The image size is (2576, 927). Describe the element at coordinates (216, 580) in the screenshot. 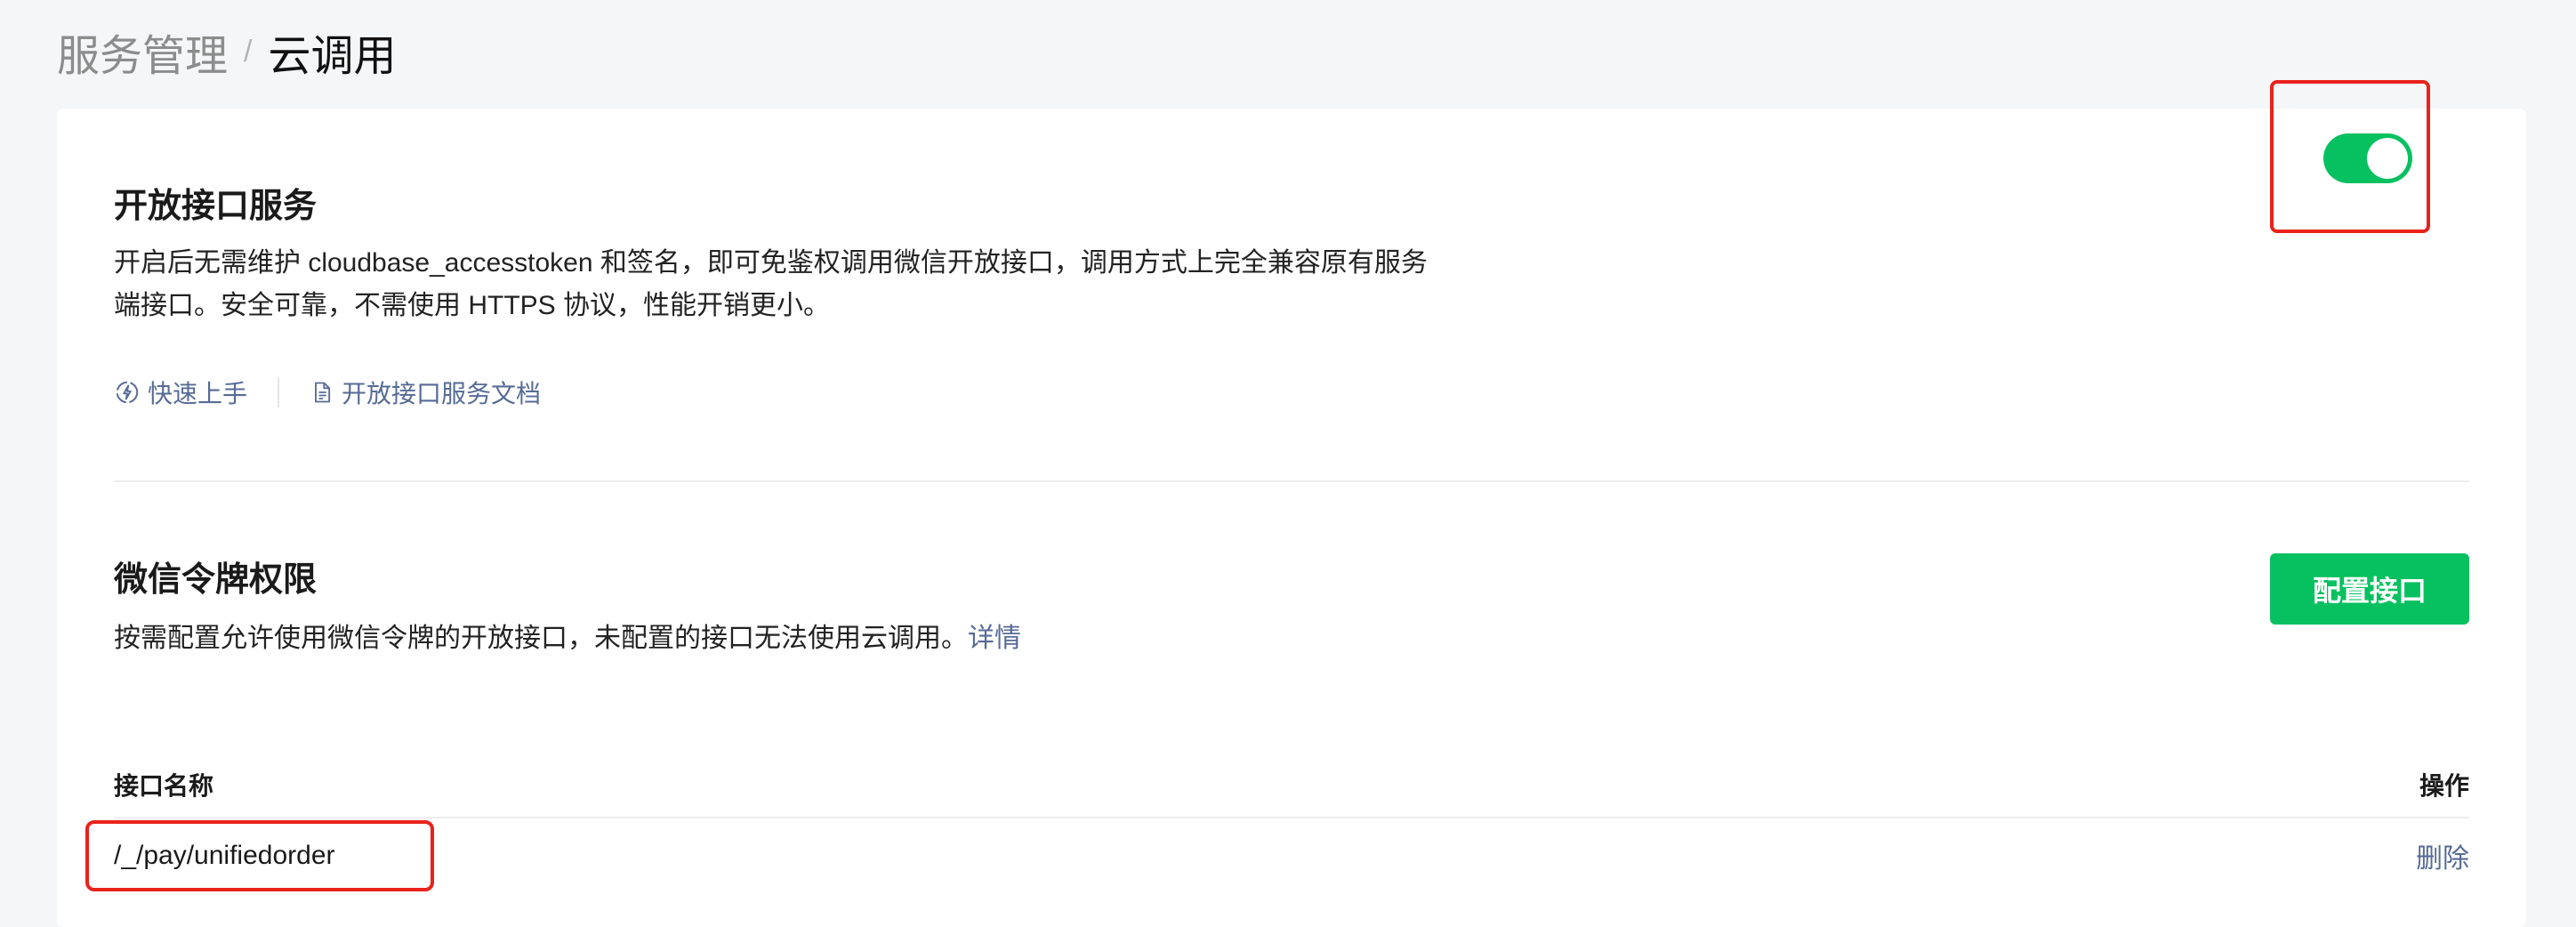

I see `permissions-title: 微信令牌权限` at that location.